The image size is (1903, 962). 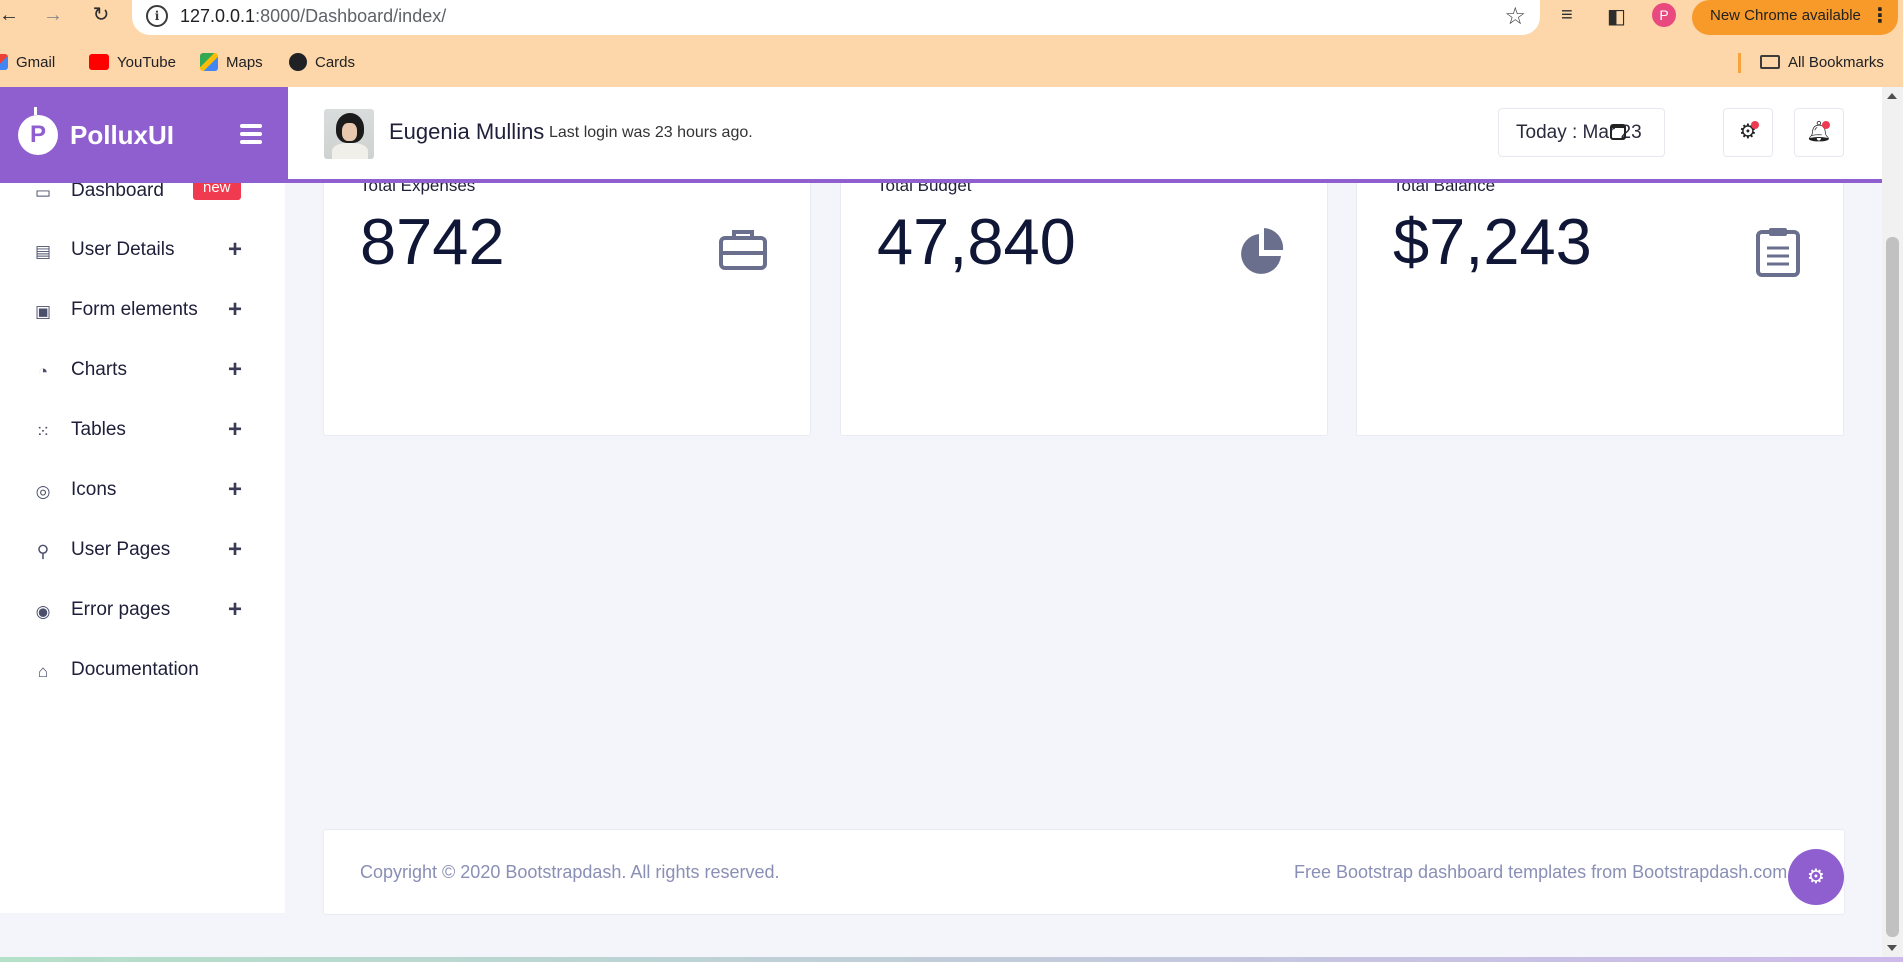 What do you see at coordinates (1785, 15) in the screenshot?
I see `update-label: New Chrome available` at bounding box center [1785, 15].